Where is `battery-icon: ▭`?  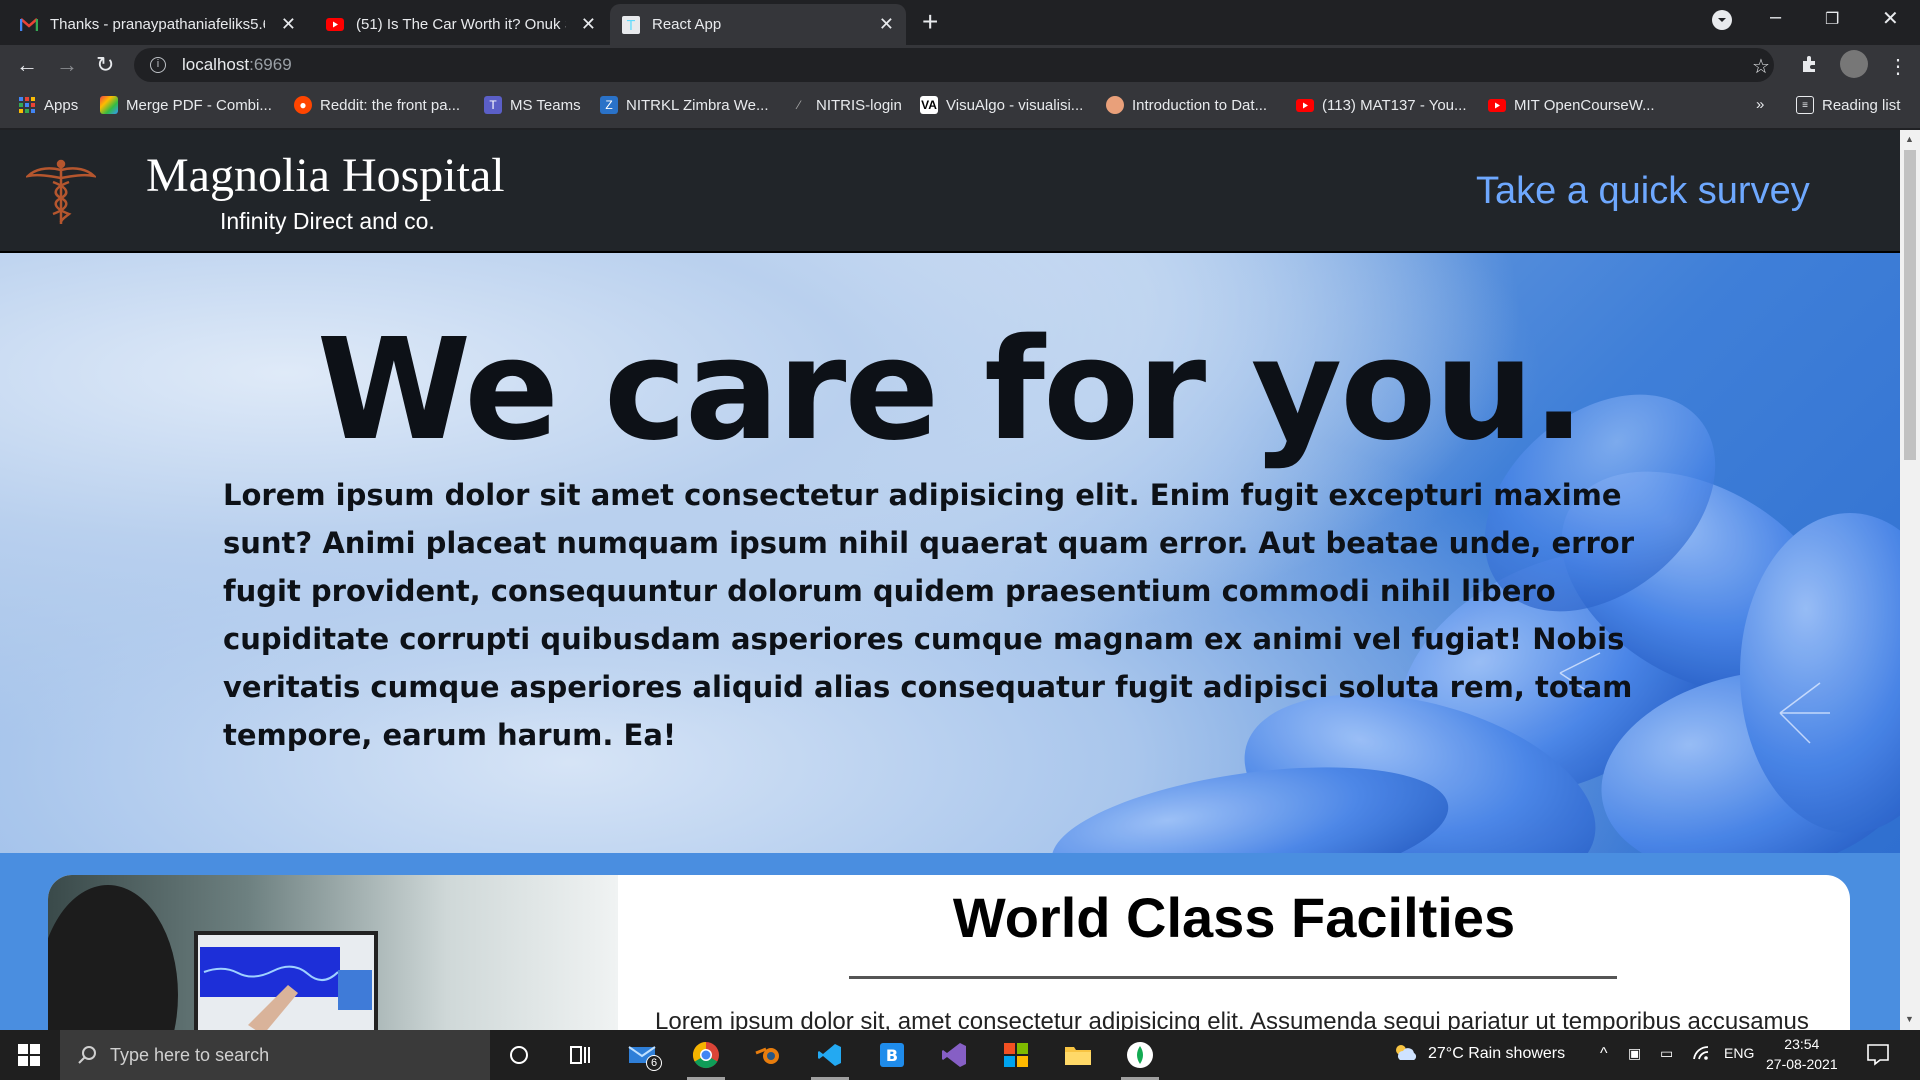 battery-icon: ▭ is located at coordinates (1666, 1053).